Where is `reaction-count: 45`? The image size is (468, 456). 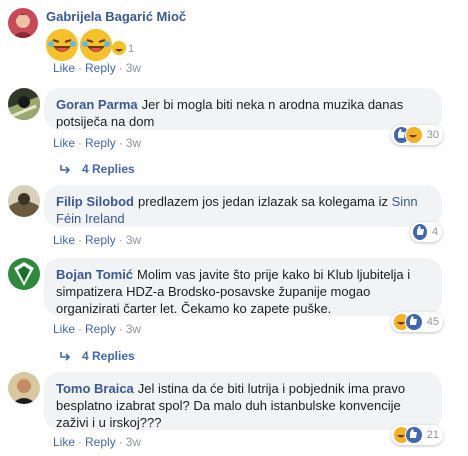
reaction-count: 45 is located at coordinates (432, 322).